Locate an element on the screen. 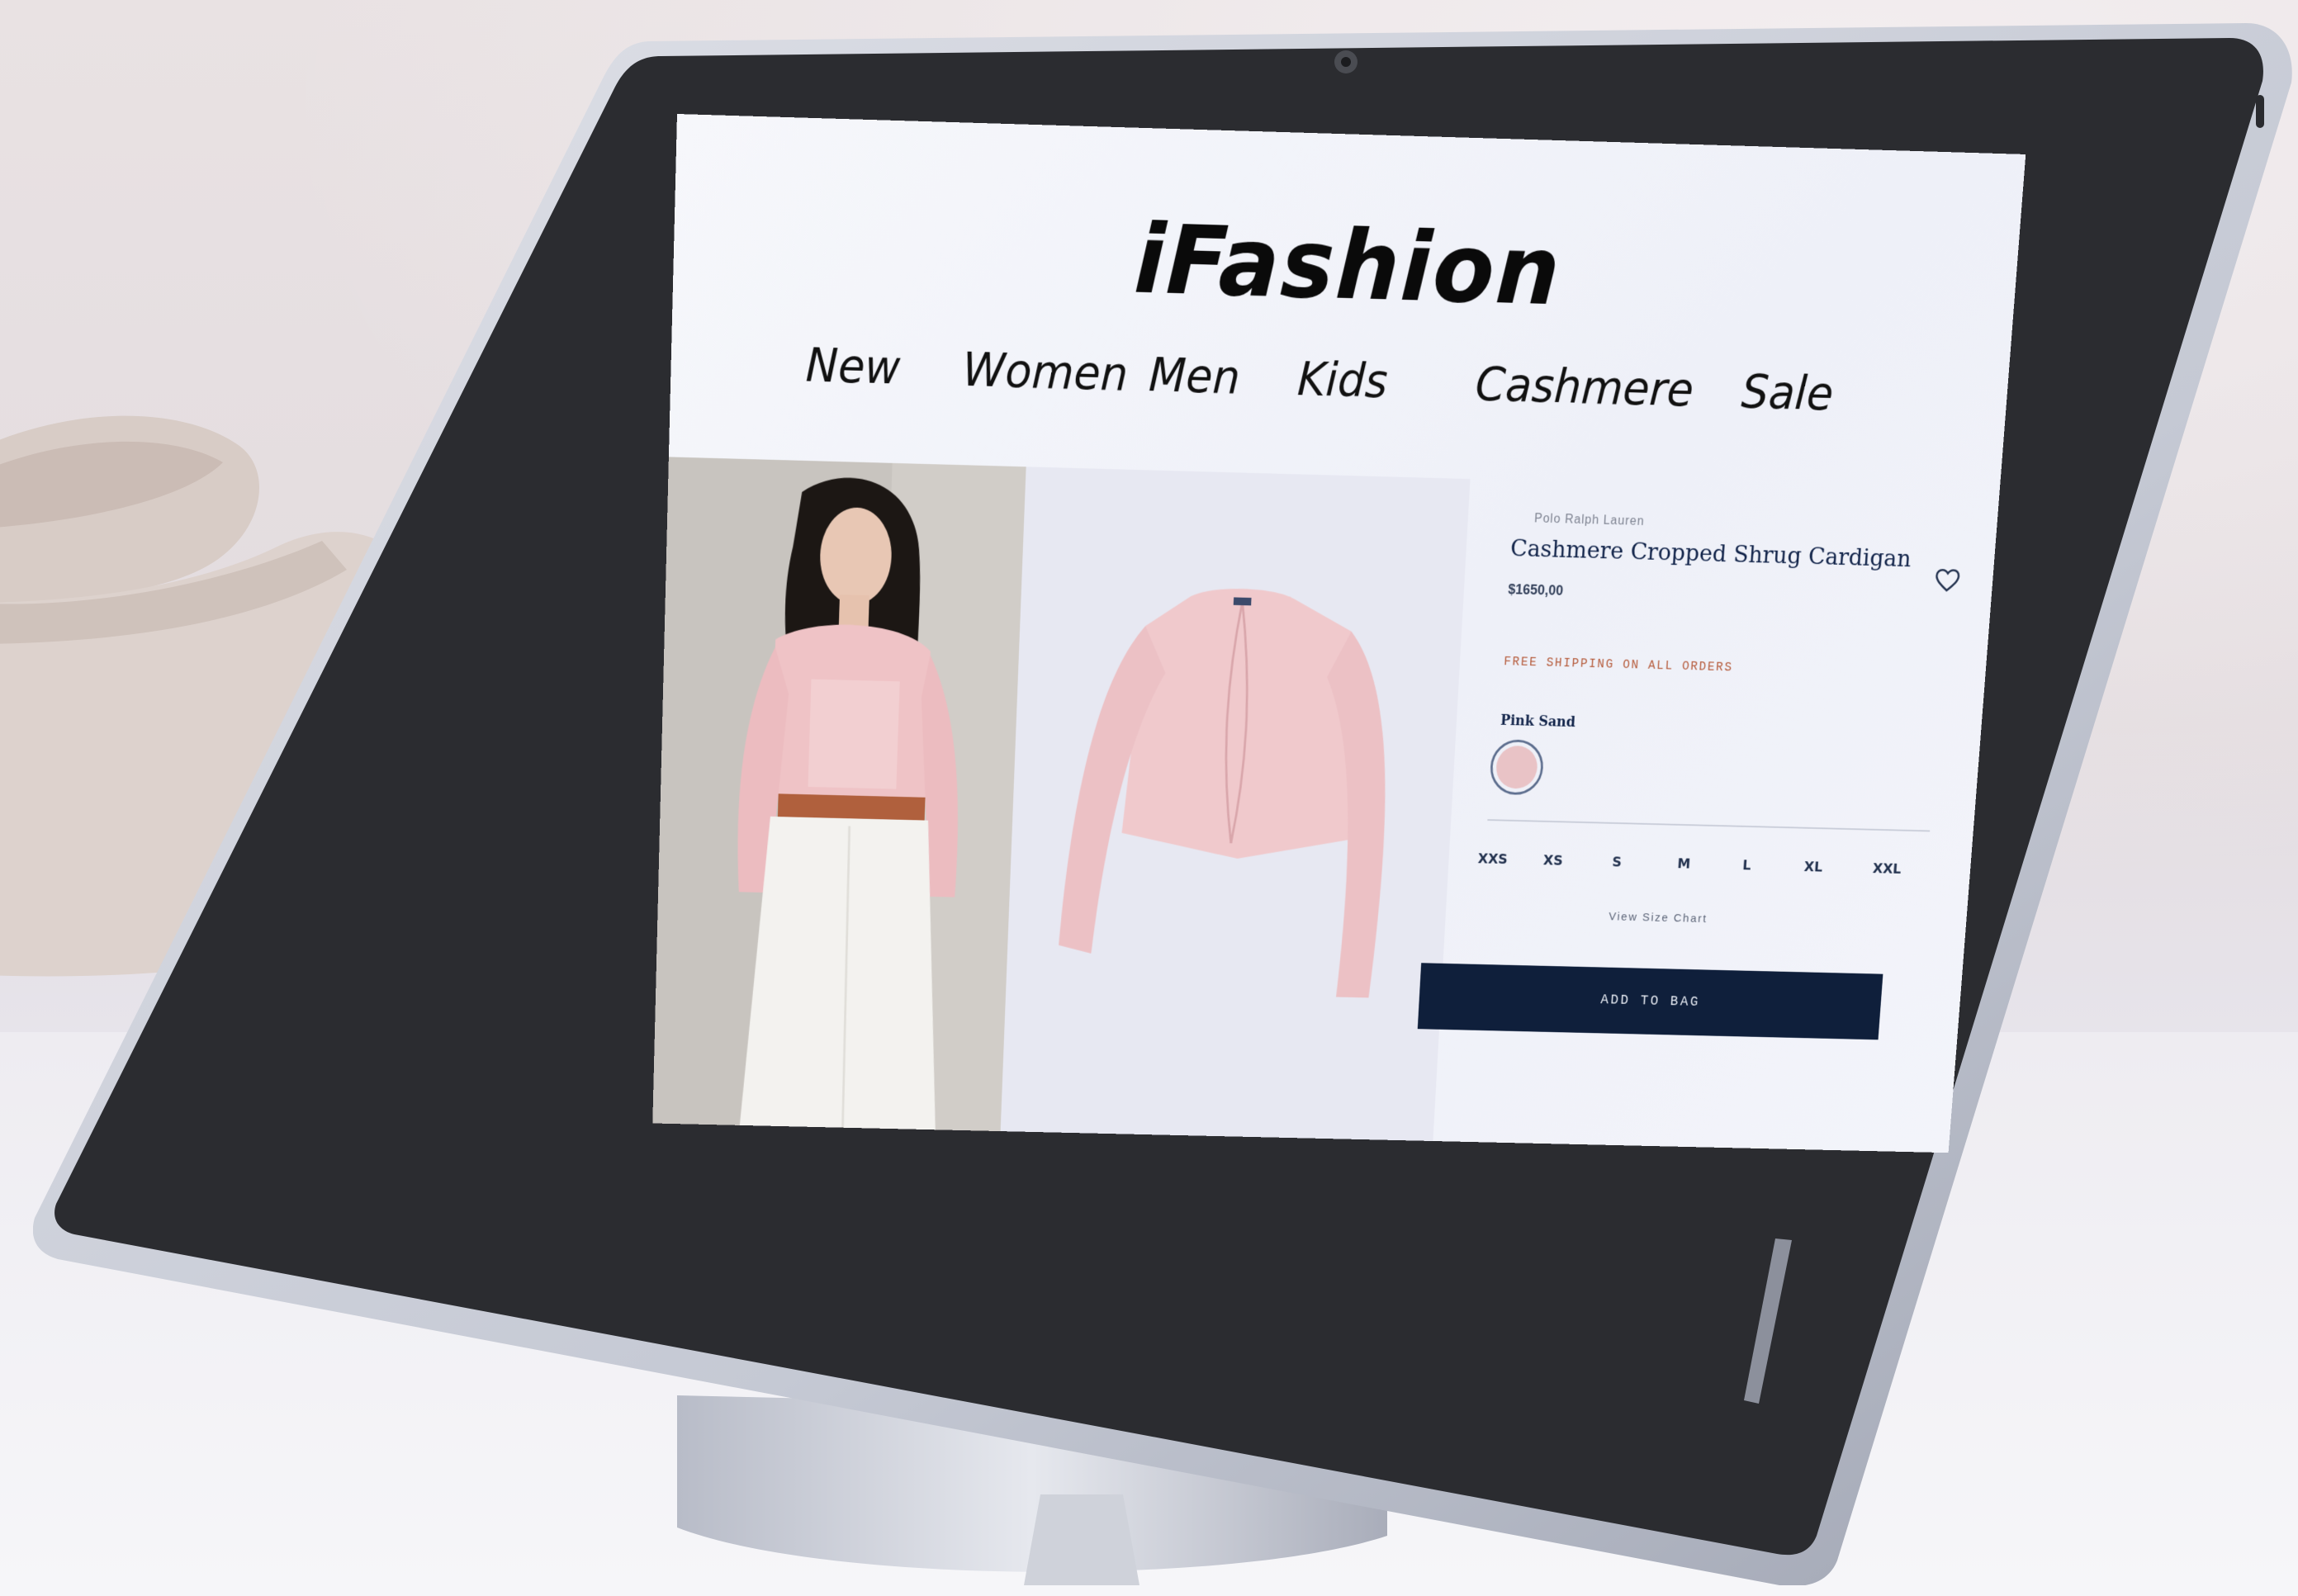 The height and width of the screenshot is (1596, 2298). nav-item-sale: Sale is located at coordinates (1787, 393).